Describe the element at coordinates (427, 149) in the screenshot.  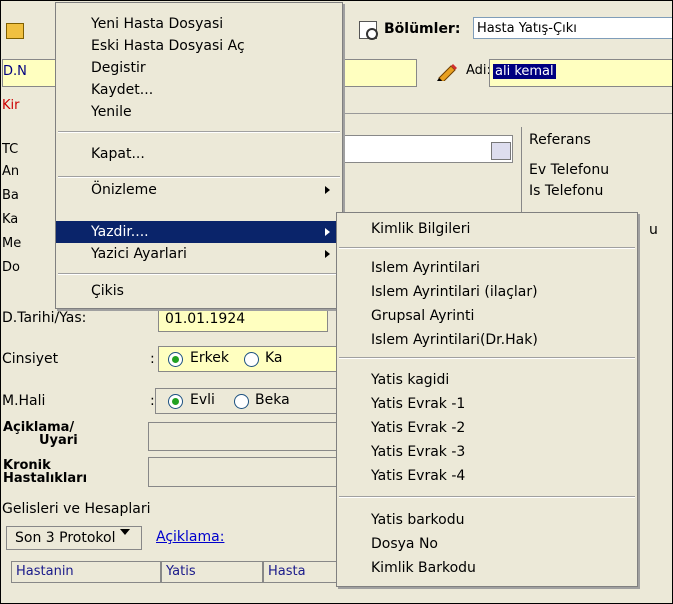
I see `tc-field` at that location.